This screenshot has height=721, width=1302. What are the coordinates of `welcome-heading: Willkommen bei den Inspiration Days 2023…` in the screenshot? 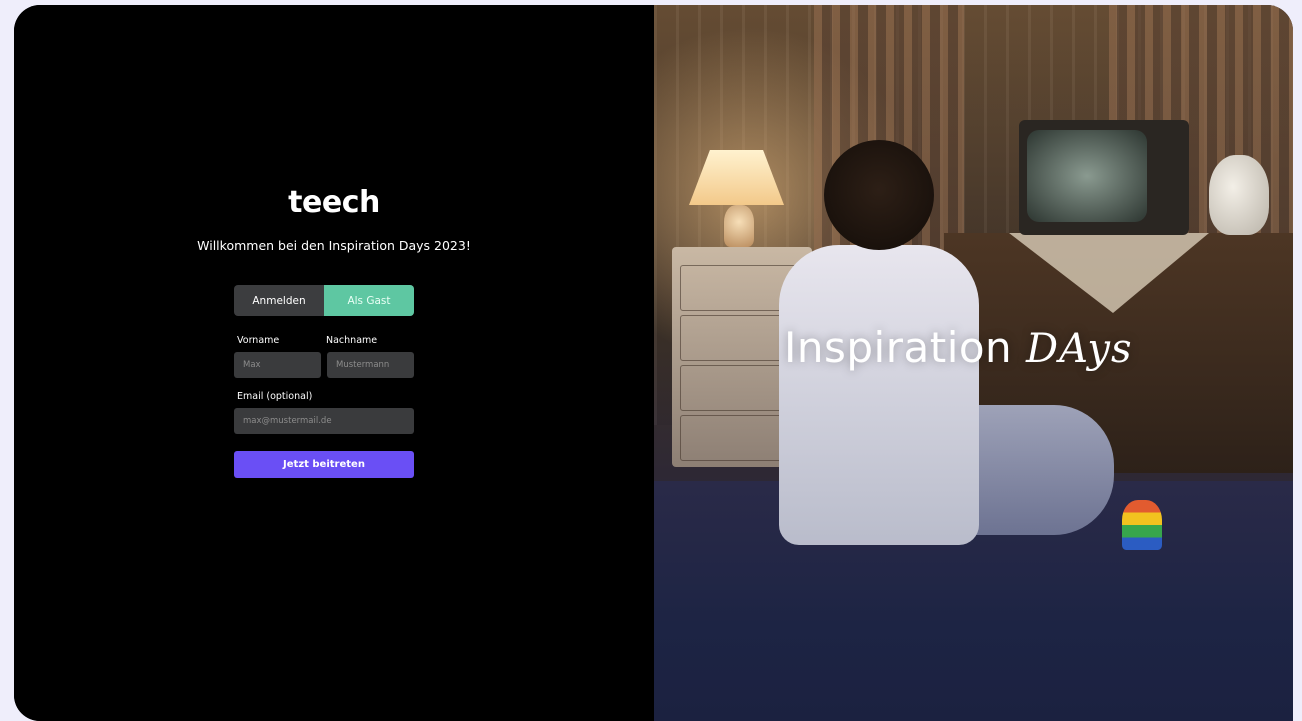 It's located at (334, 245).